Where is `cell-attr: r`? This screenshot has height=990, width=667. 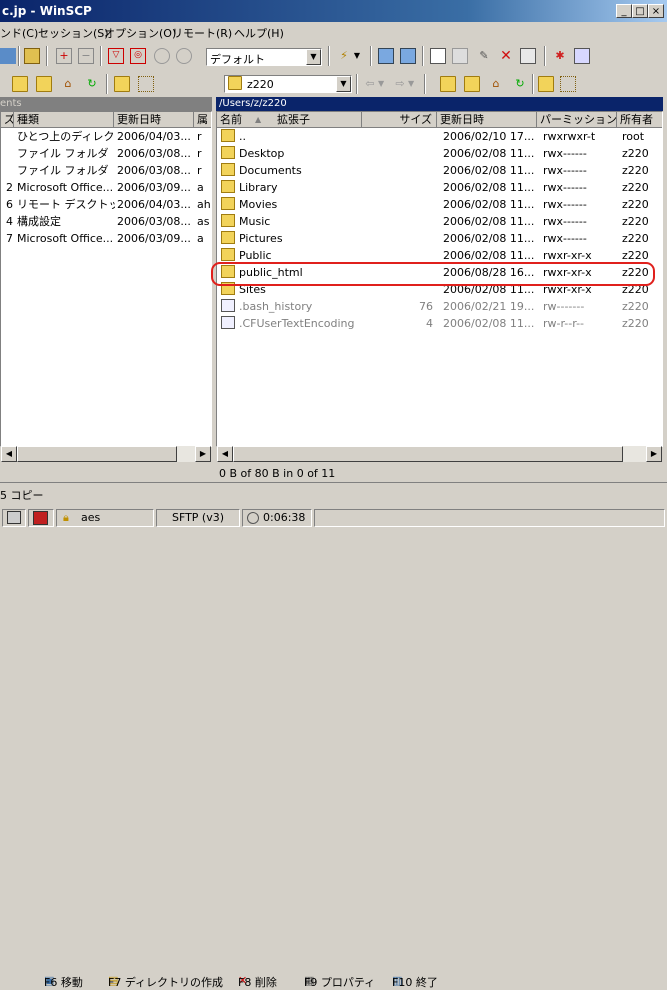
cell-attr: r is located at coordinates (199, 170).